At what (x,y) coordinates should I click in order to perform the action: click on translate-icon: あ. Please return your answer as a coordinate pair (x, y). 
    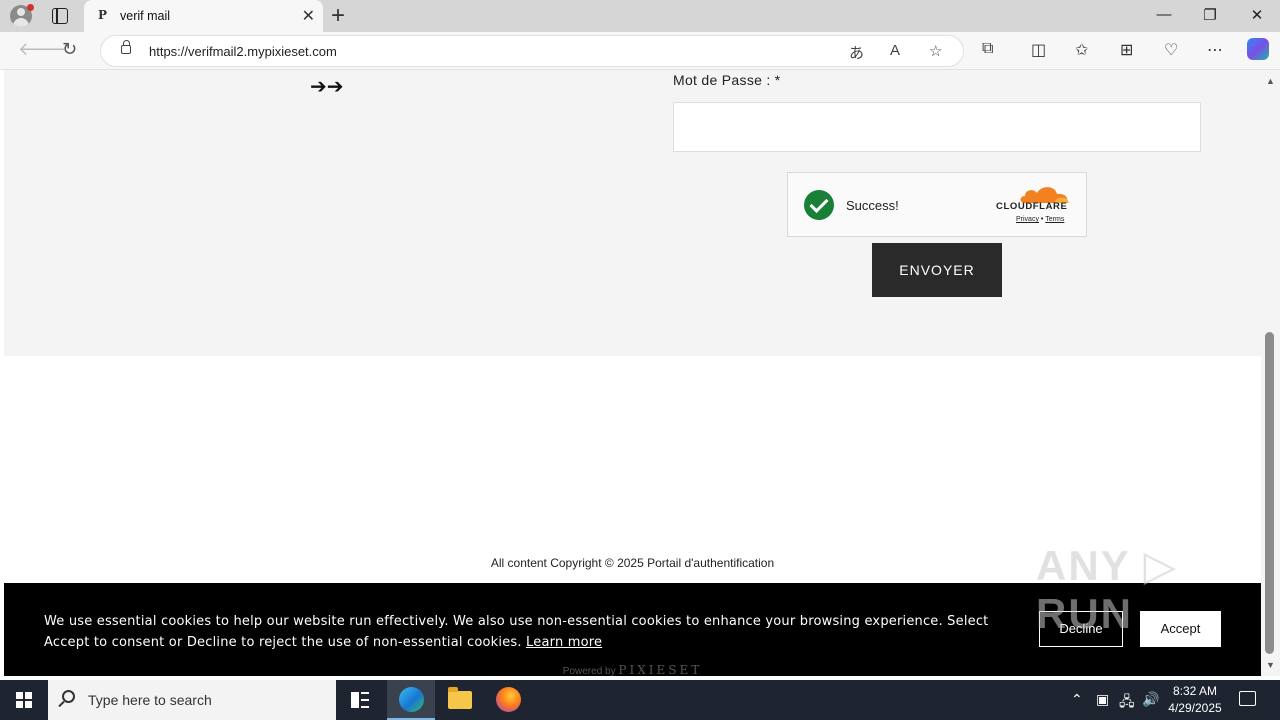
    Looking at the image, I should click on (856, 52).